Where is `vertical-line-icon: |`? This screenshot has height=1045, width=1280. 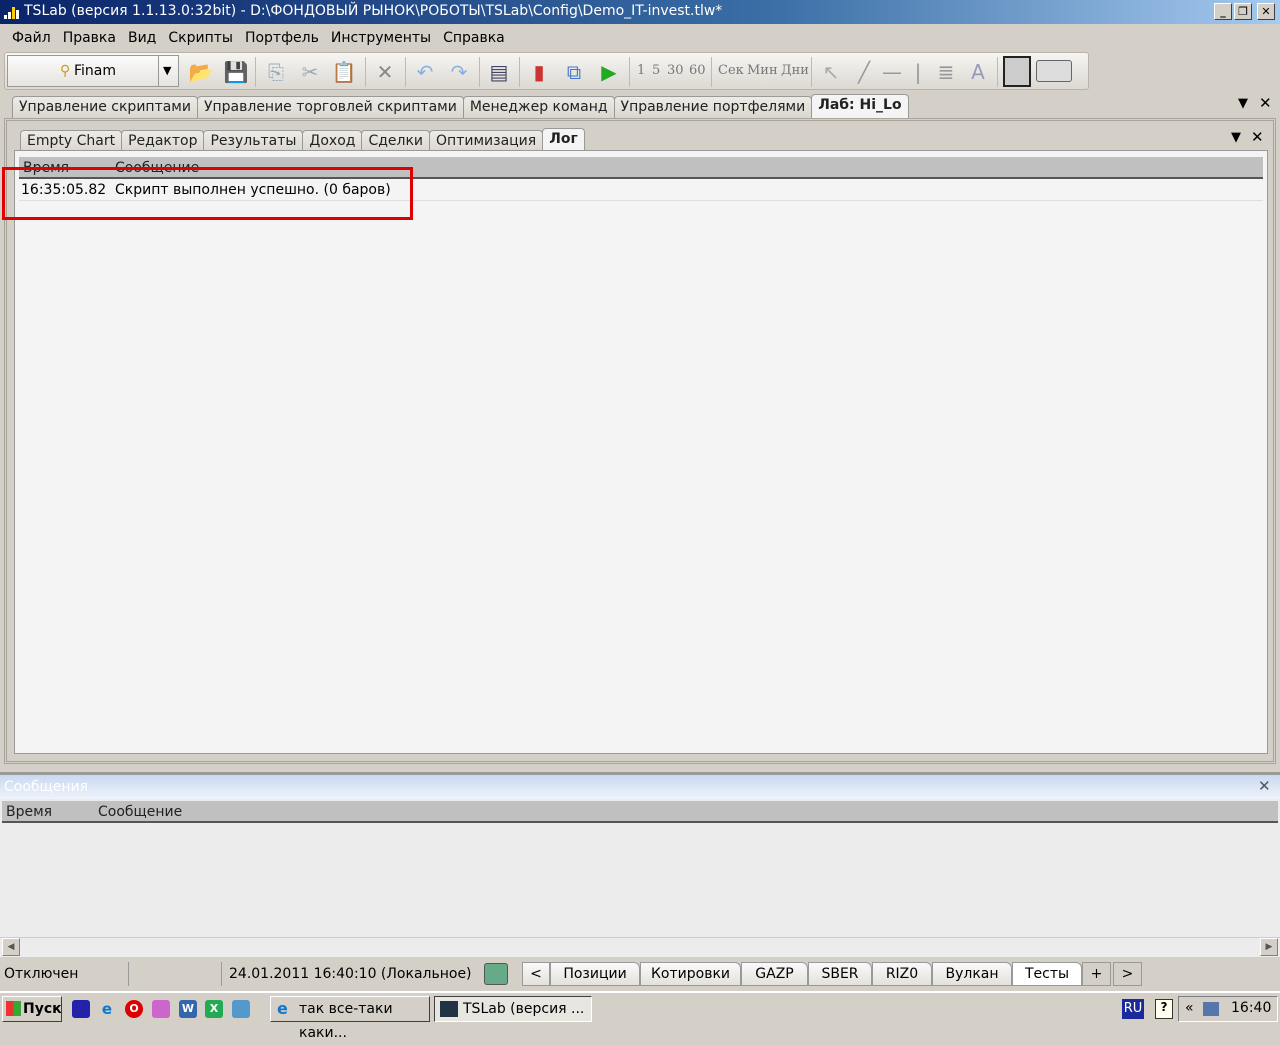 vertical-line-icon: | is located at coordinates (918, 72).